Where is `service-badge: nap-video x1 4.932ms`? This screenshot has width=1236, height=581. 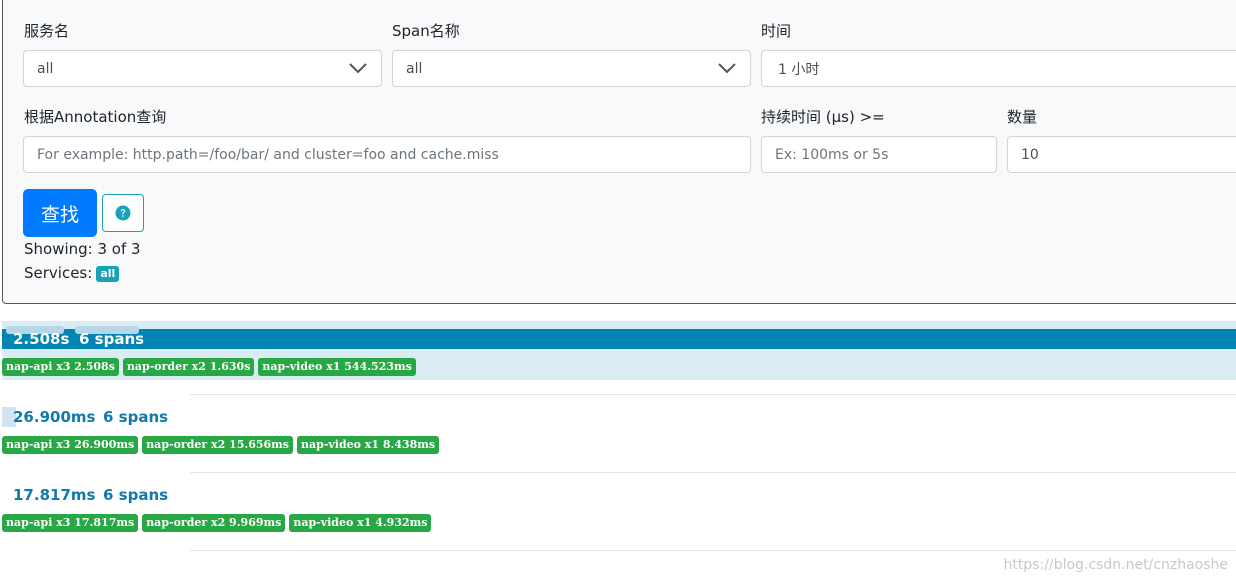
service-badge: nap-video x1 4.932ms is located at coordinates (360, 523).